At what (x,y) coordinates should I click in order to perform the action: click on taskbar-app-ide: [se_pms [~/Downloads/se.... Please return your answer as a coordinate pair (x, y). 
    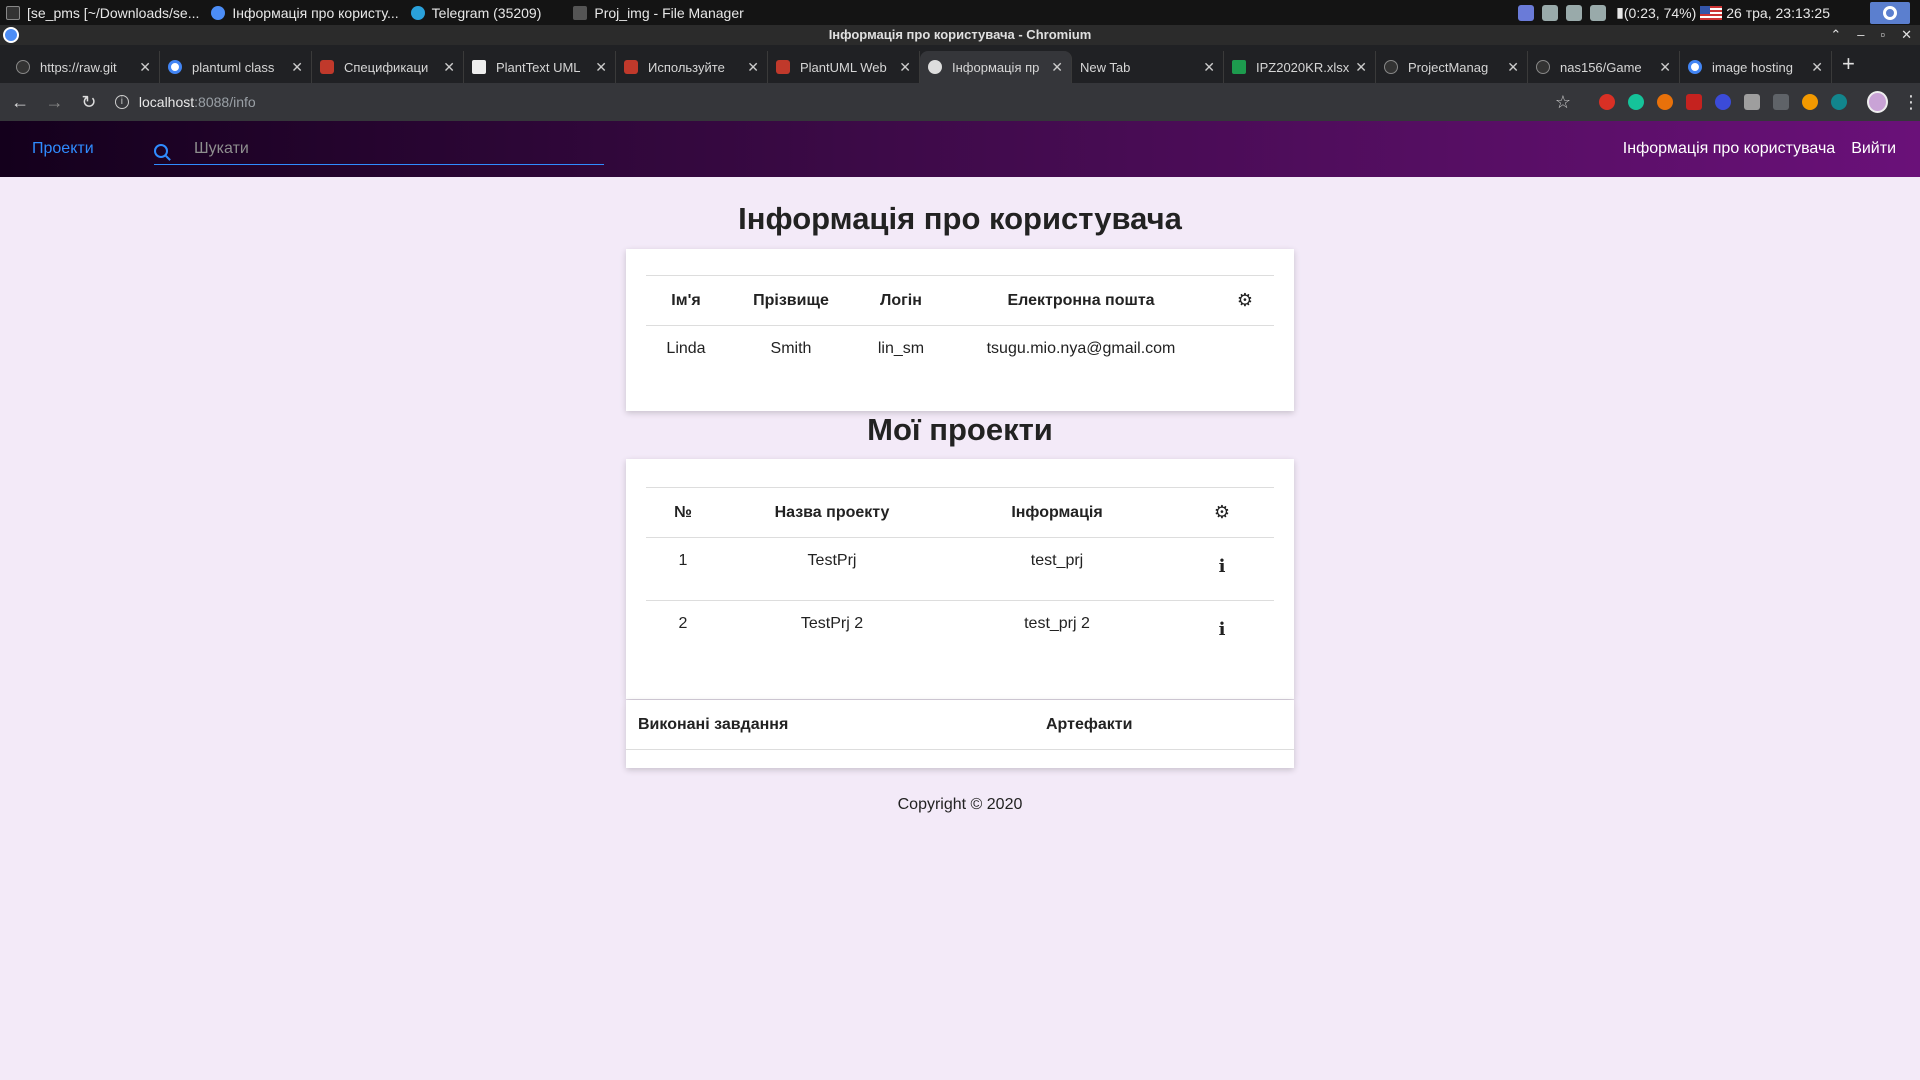
    Looking at the image, I should click on (102, 12).